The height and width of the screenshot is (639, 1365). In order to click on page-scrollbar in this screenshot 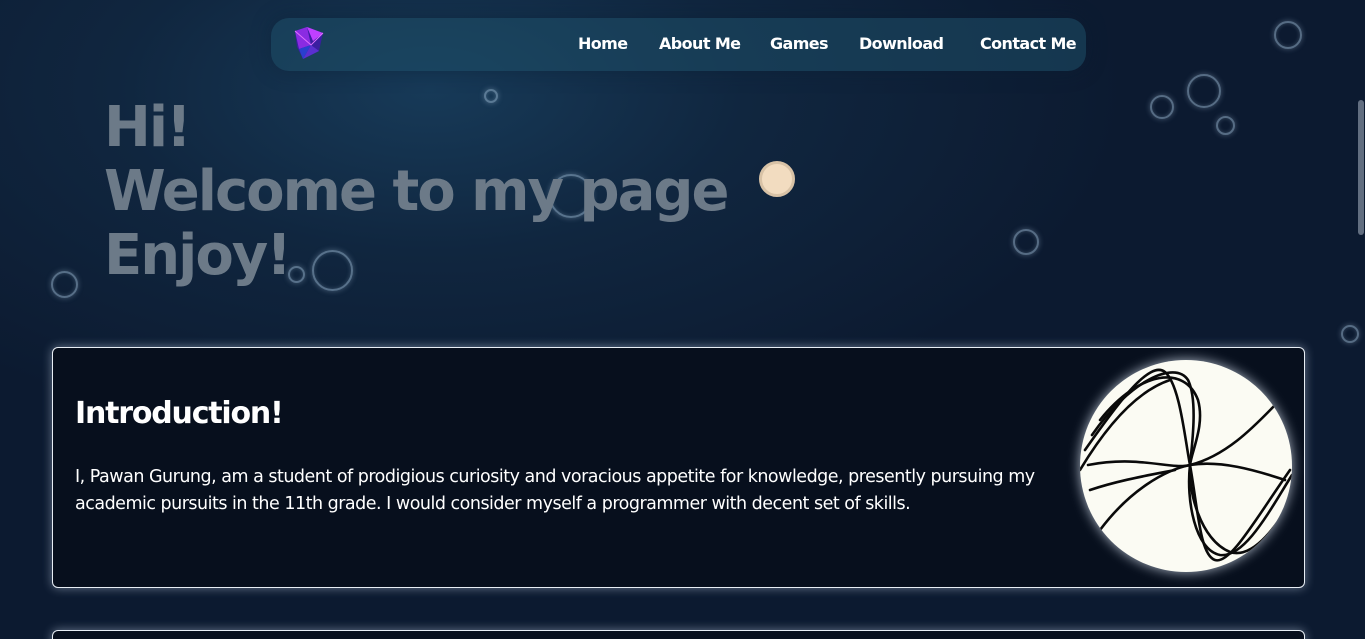, I will do `click(1361, 319)`.